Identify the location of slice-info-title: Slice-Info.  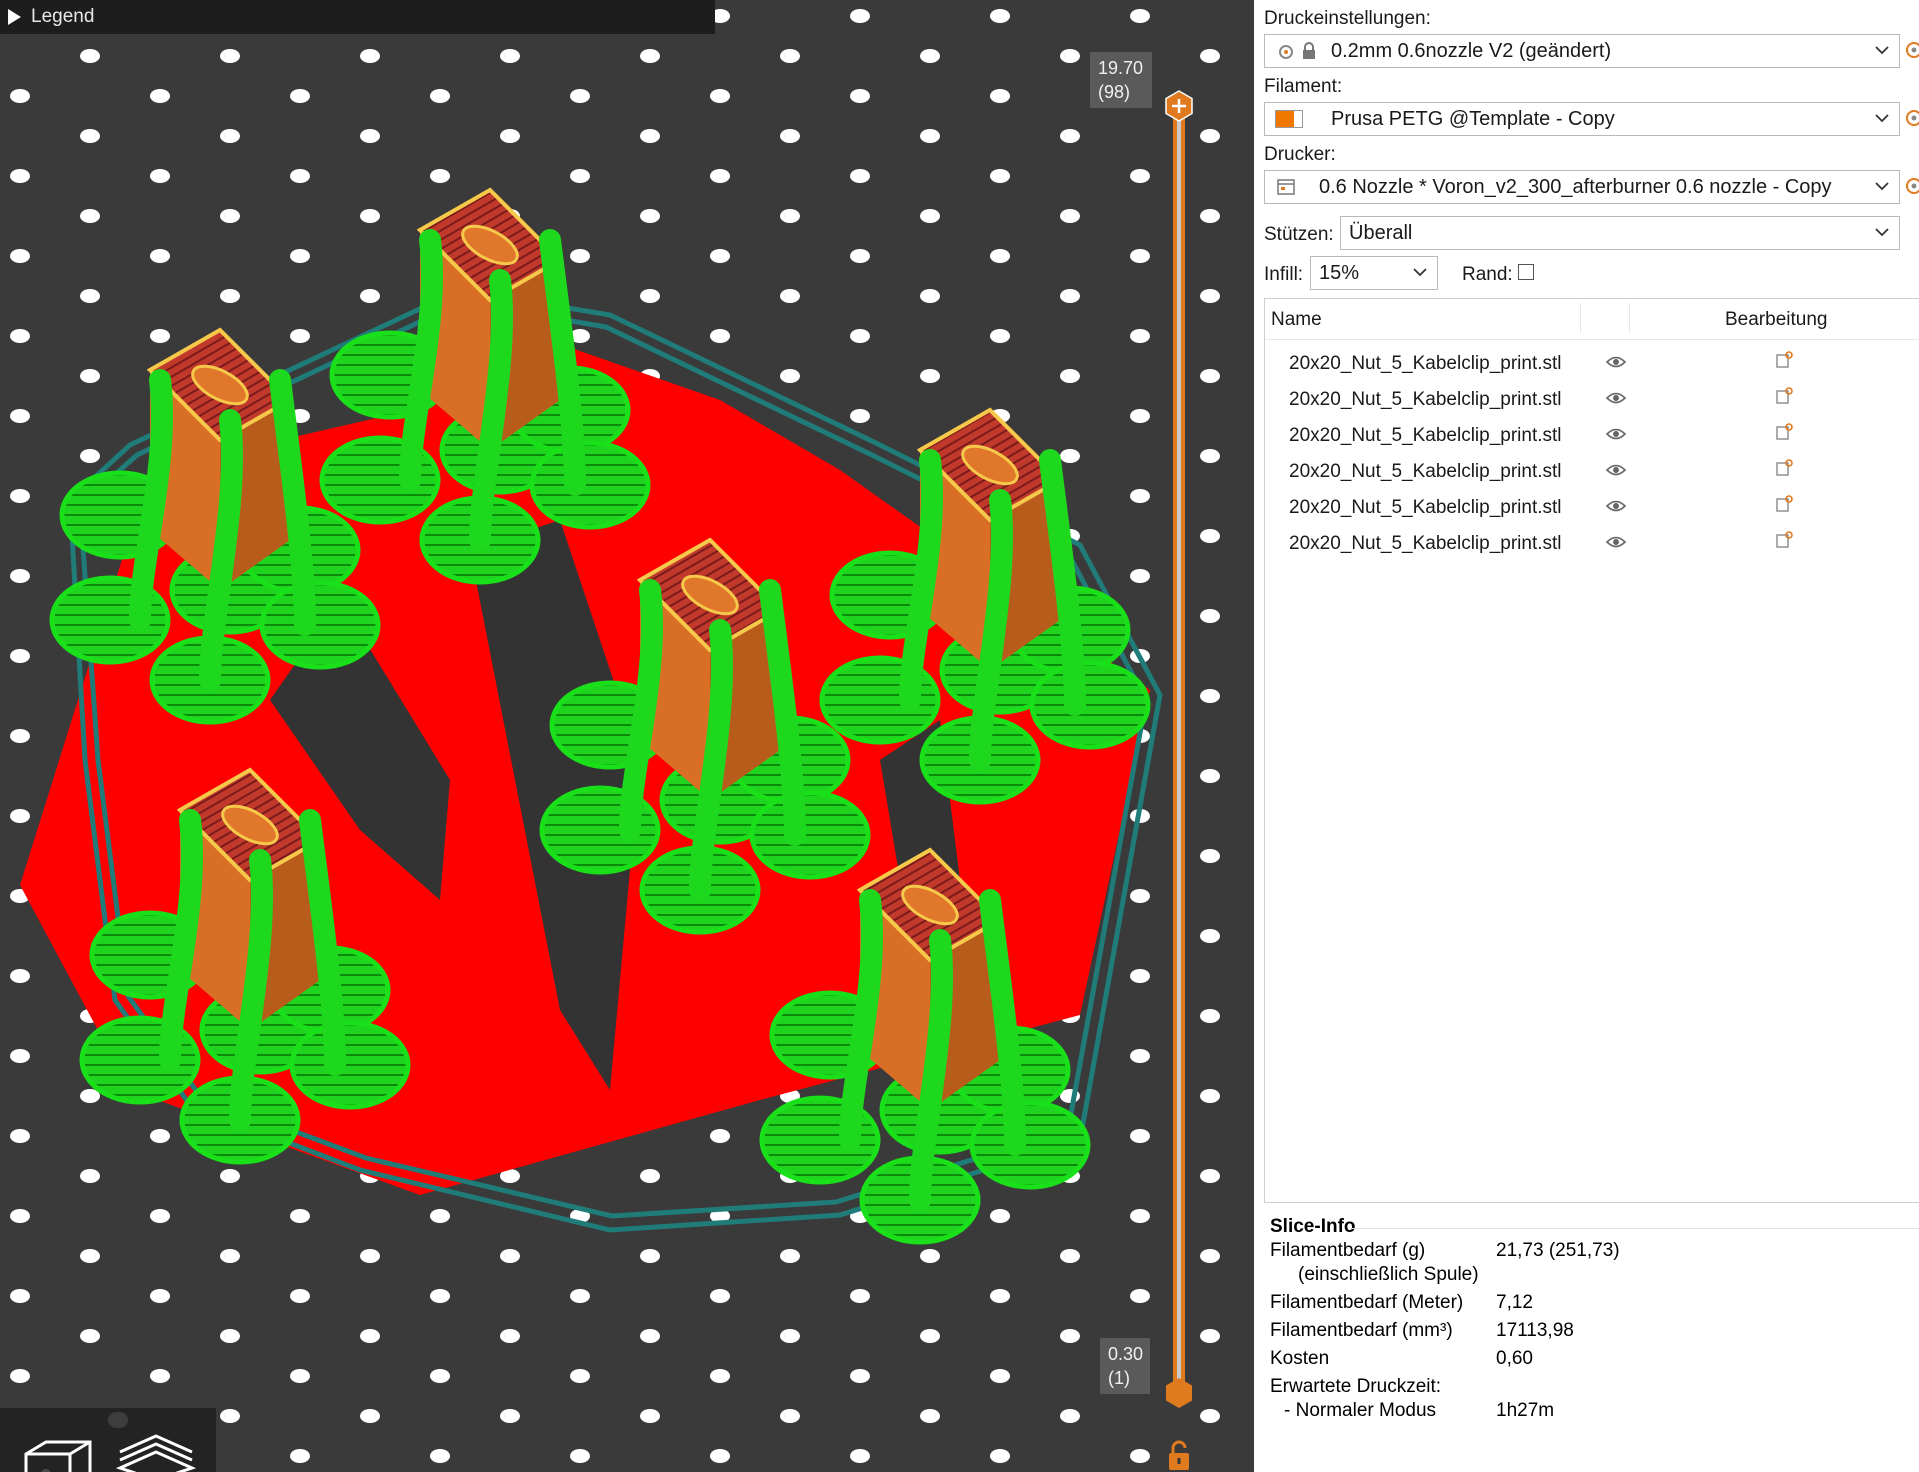
(1313, 1226).